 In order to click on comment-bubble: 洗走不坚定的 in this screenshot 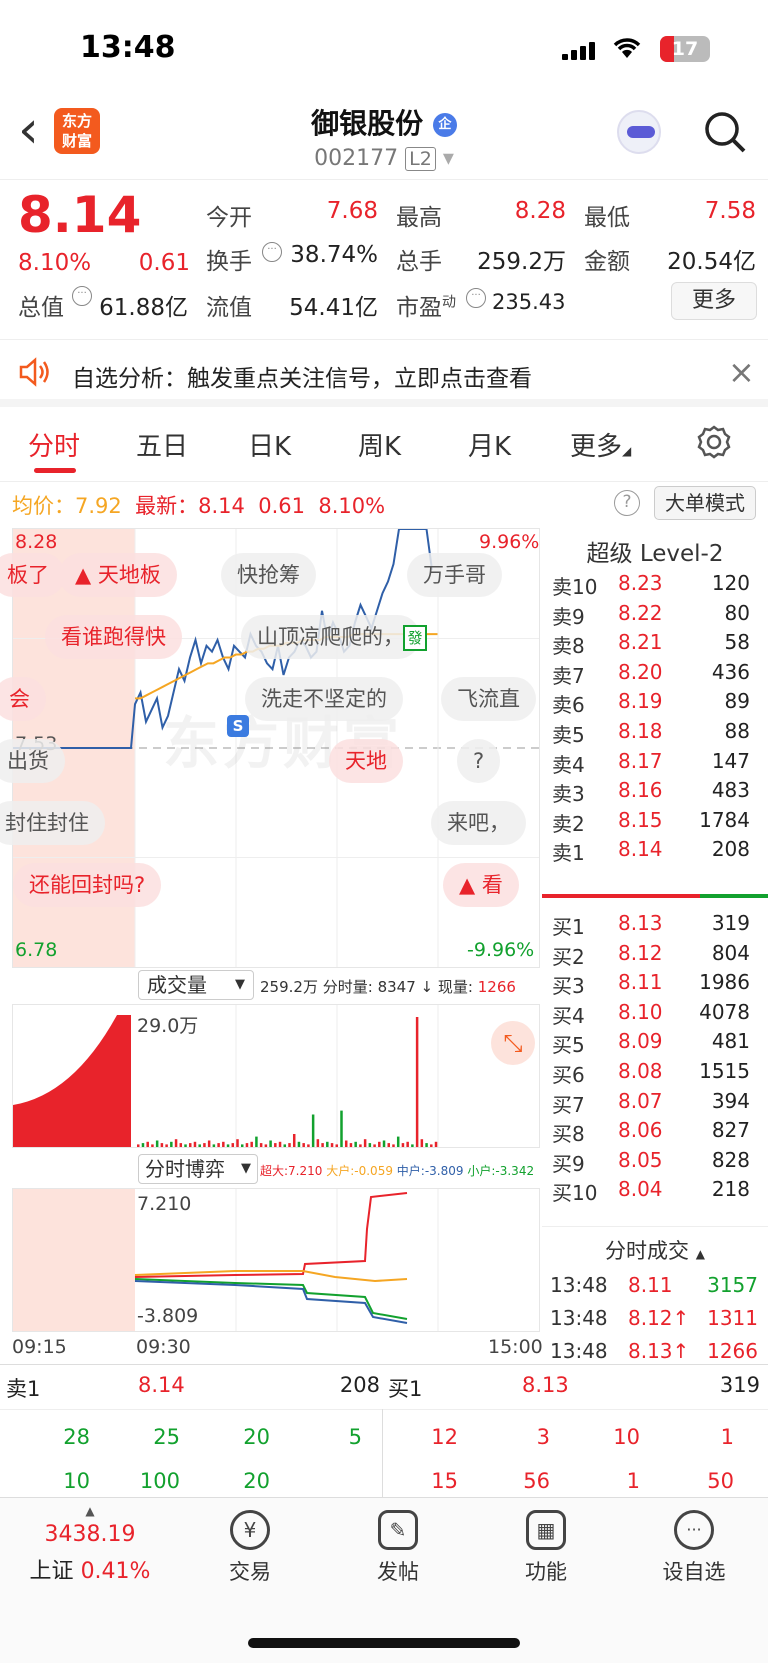, I will do `click(324, 699)`.